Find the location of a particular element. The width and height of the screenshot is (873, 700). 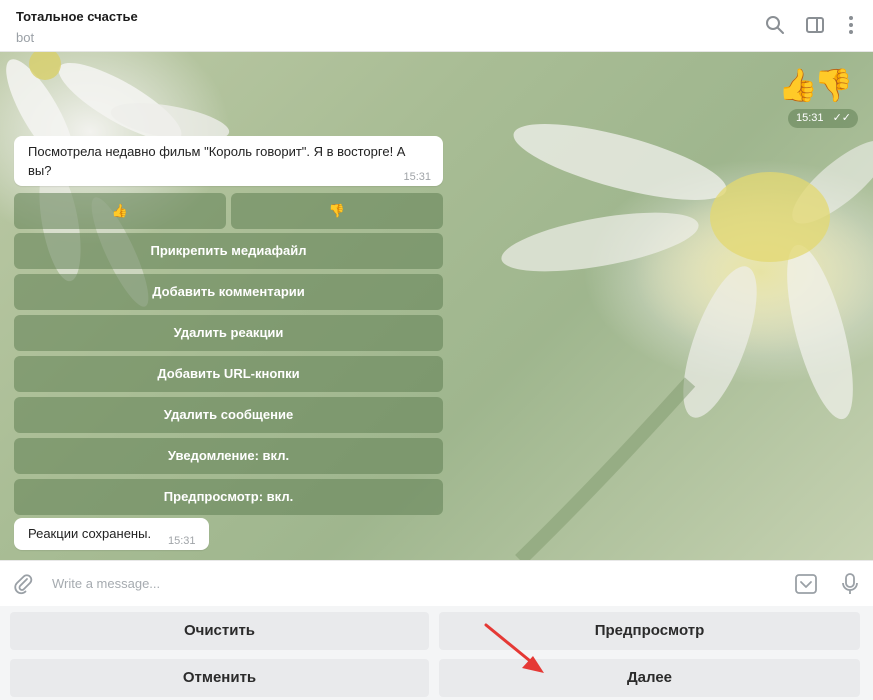

clear-button: Очистить is located at coordinates (219, 631).